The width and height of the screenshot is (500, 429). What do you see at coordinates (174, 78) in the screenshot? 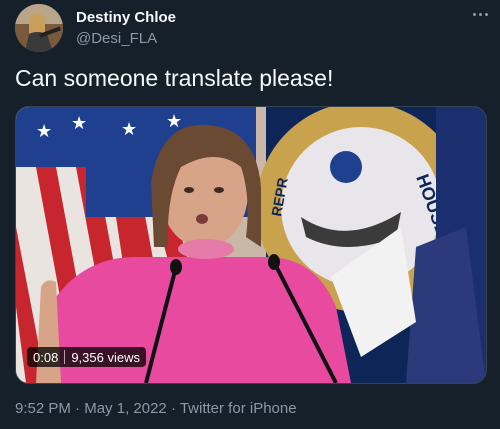
I see `tweet-text: Can someone translate please!` at bounding box center [174, 78].